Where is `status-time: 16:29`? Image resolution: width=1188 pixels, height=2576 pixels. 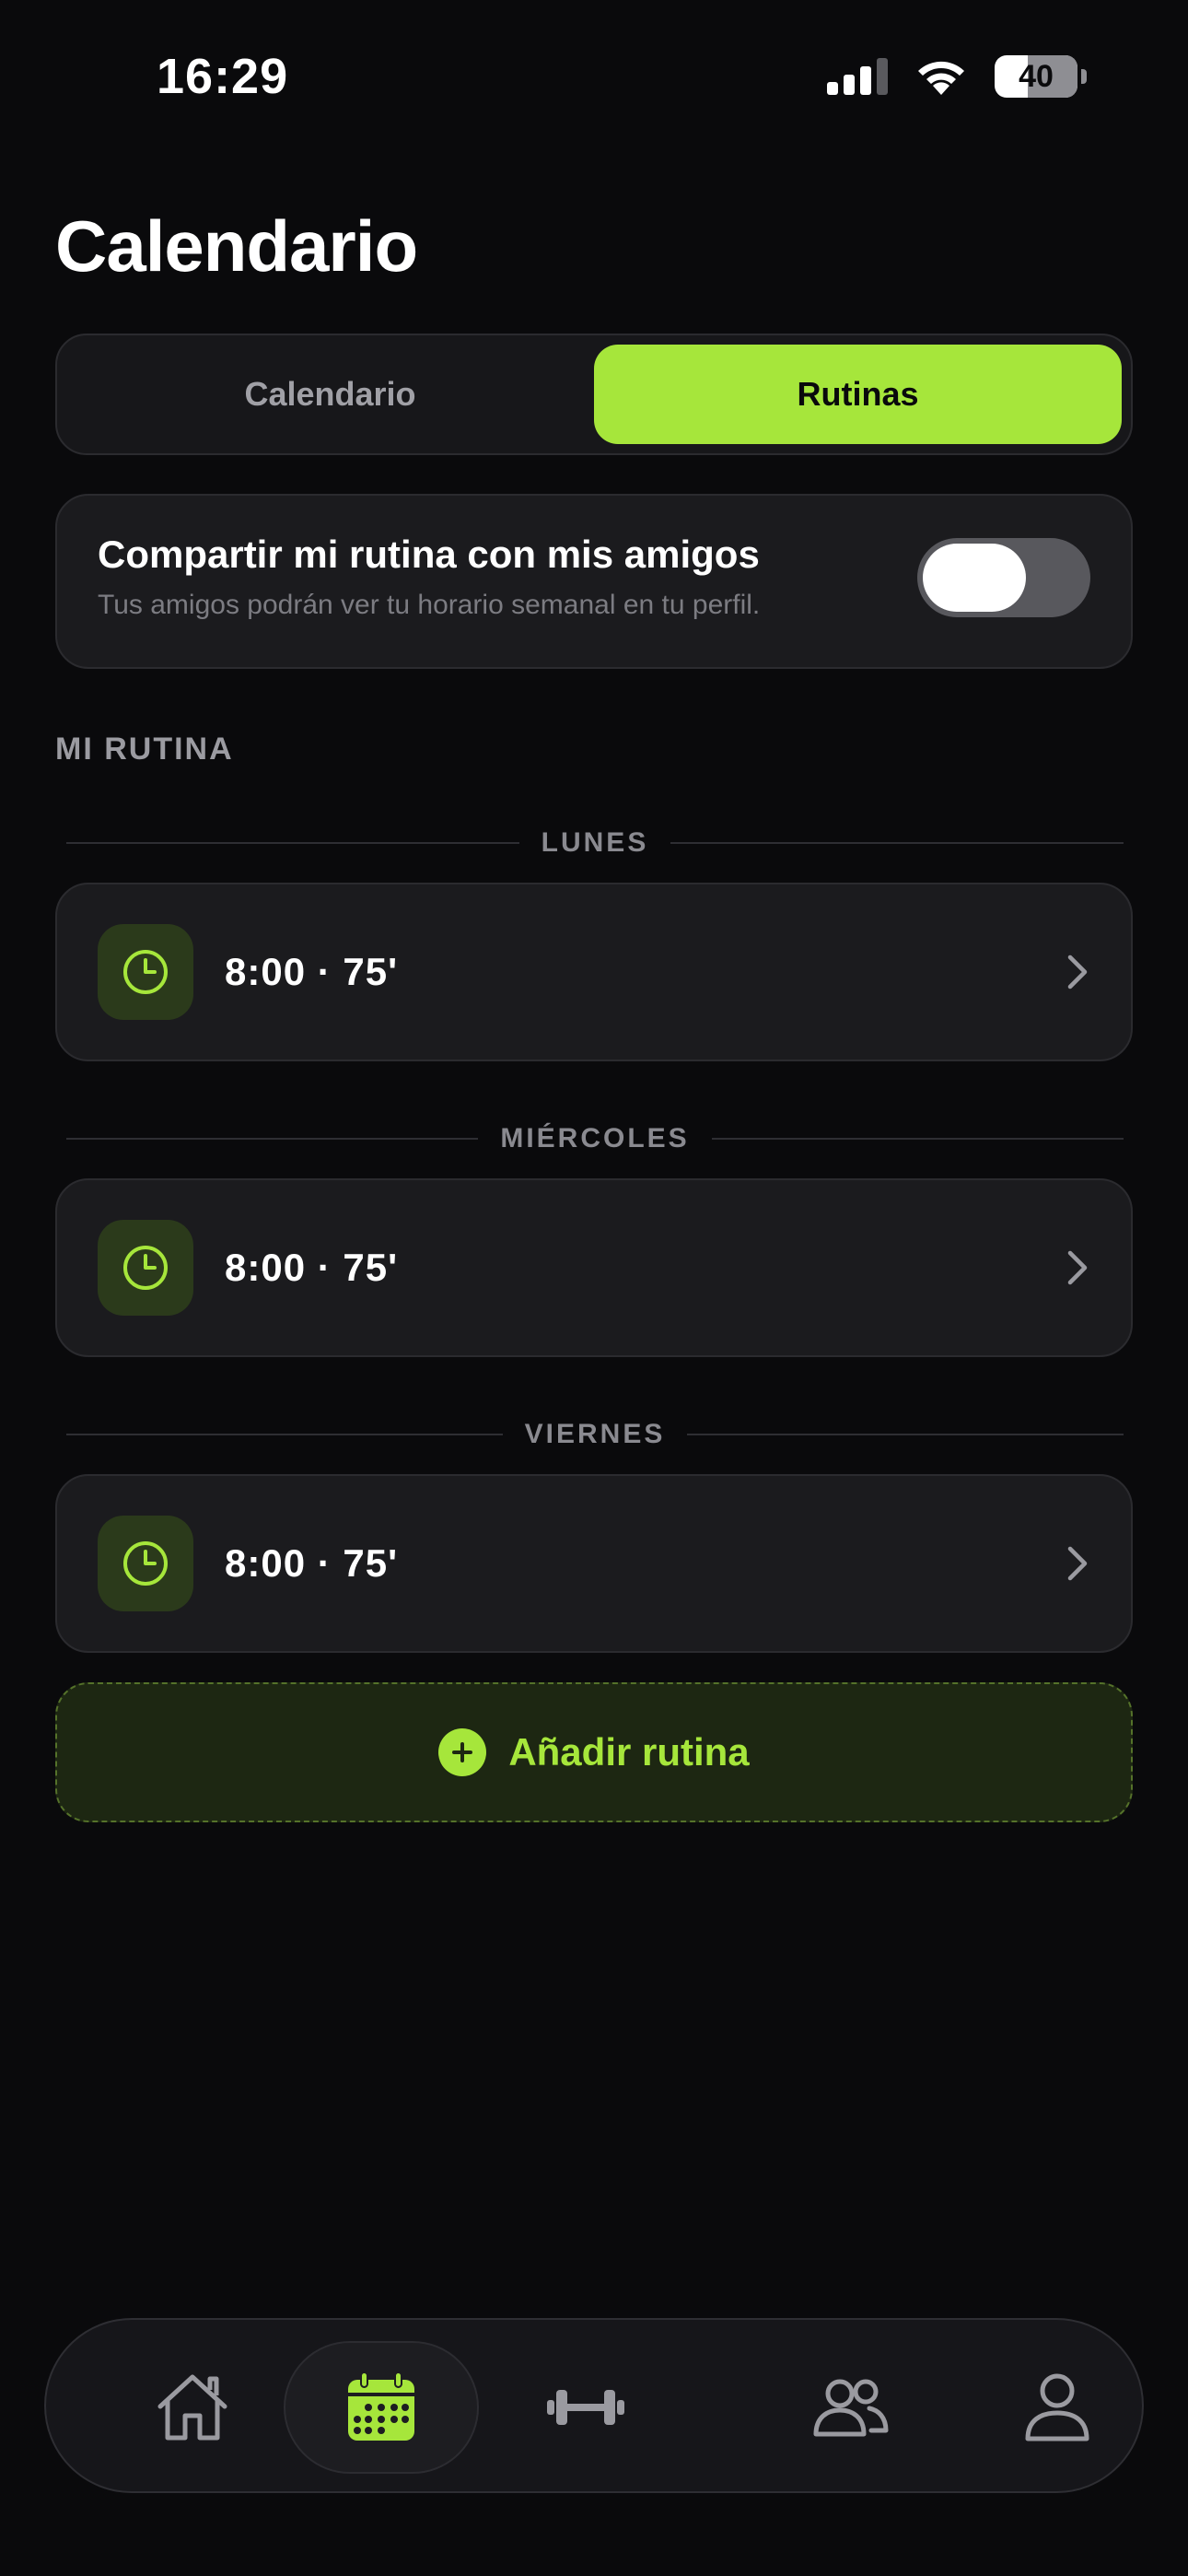 status-time: 16:29 is located at coordinates (223, 76).